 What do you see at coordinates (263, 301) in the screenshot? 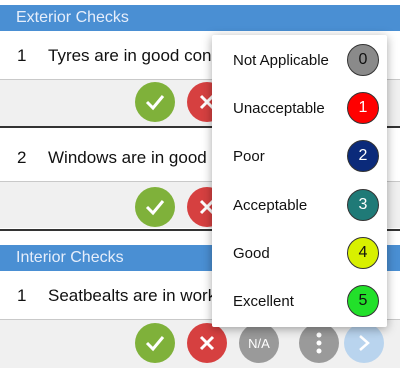
I see `rating-option-label: Excellent` at bounding box center [263, 301].